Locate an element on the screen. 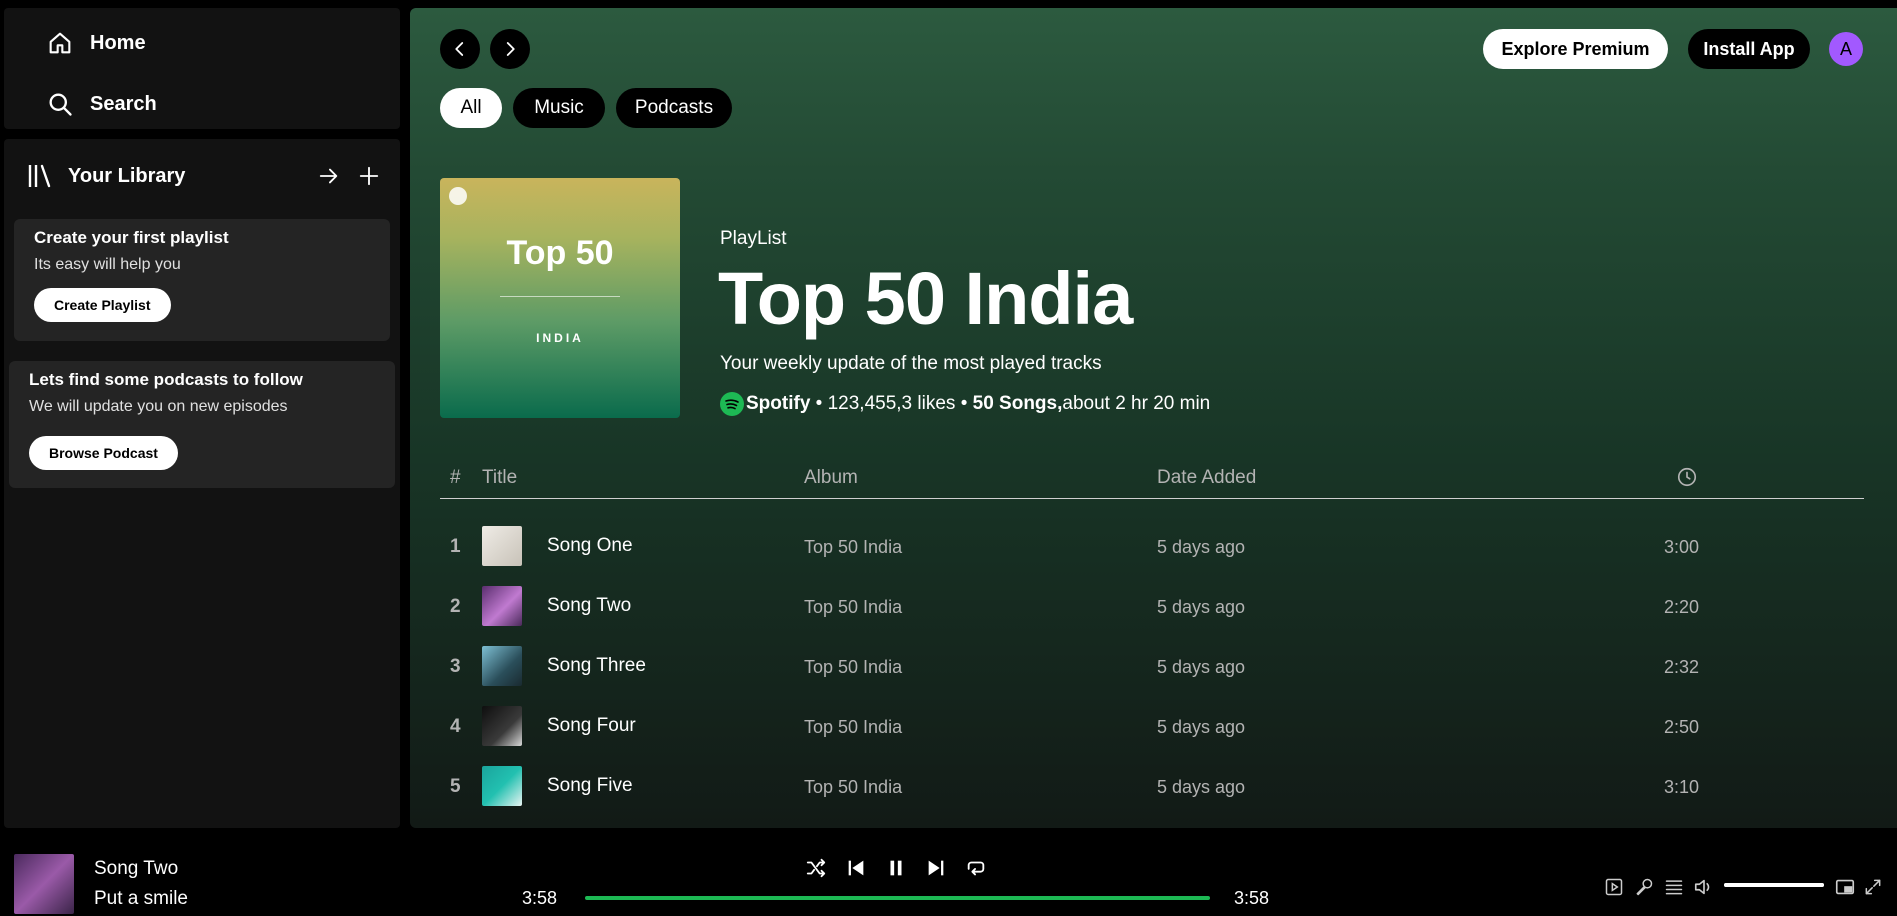 This screenshot has height=916, width=1897. track-title: Song Three is located at coordinates (596, 666).